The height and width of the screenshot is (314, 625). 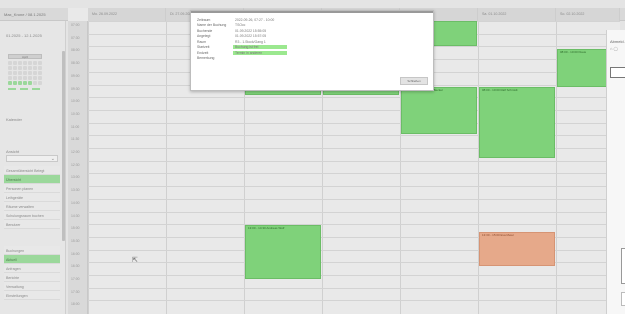 I want to click on right-panel-field, so click(x=617, y=72).